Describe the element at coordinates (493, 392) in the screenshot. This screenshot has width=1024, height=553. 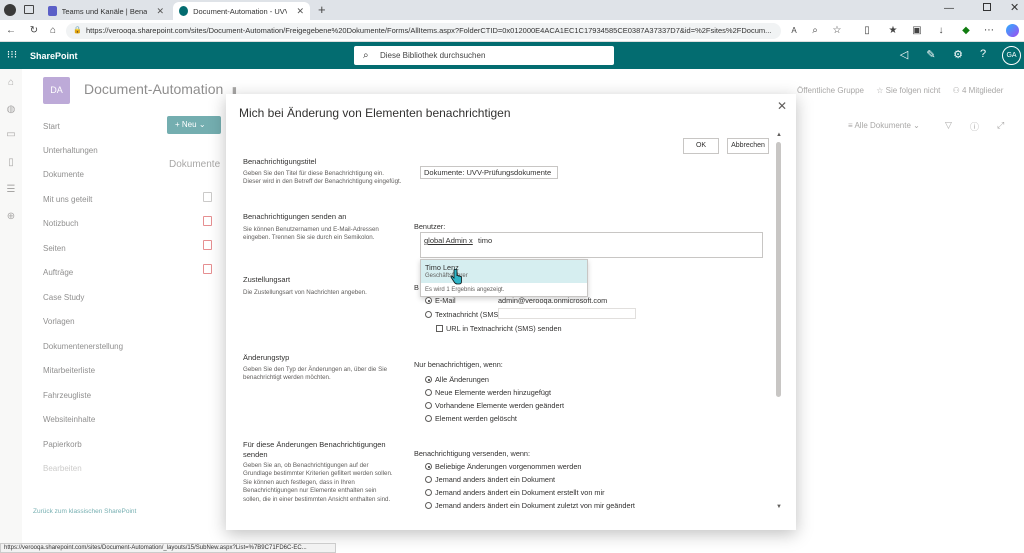
I see `change-type-option: Neue Elemente werden hinzugefügt` at that location.